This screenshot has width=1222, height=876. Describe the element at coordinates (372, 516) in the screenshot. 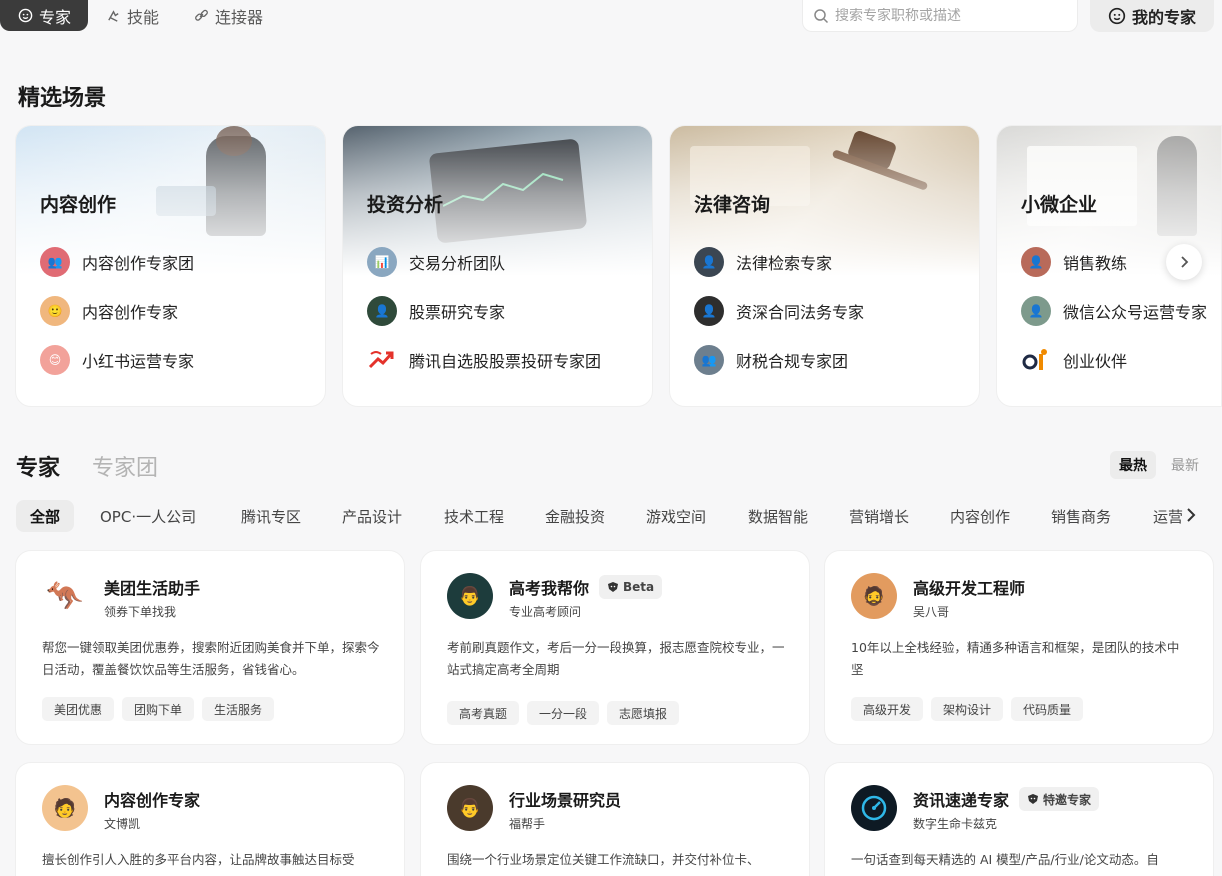

I see `category-item: 产品设计` at that location.